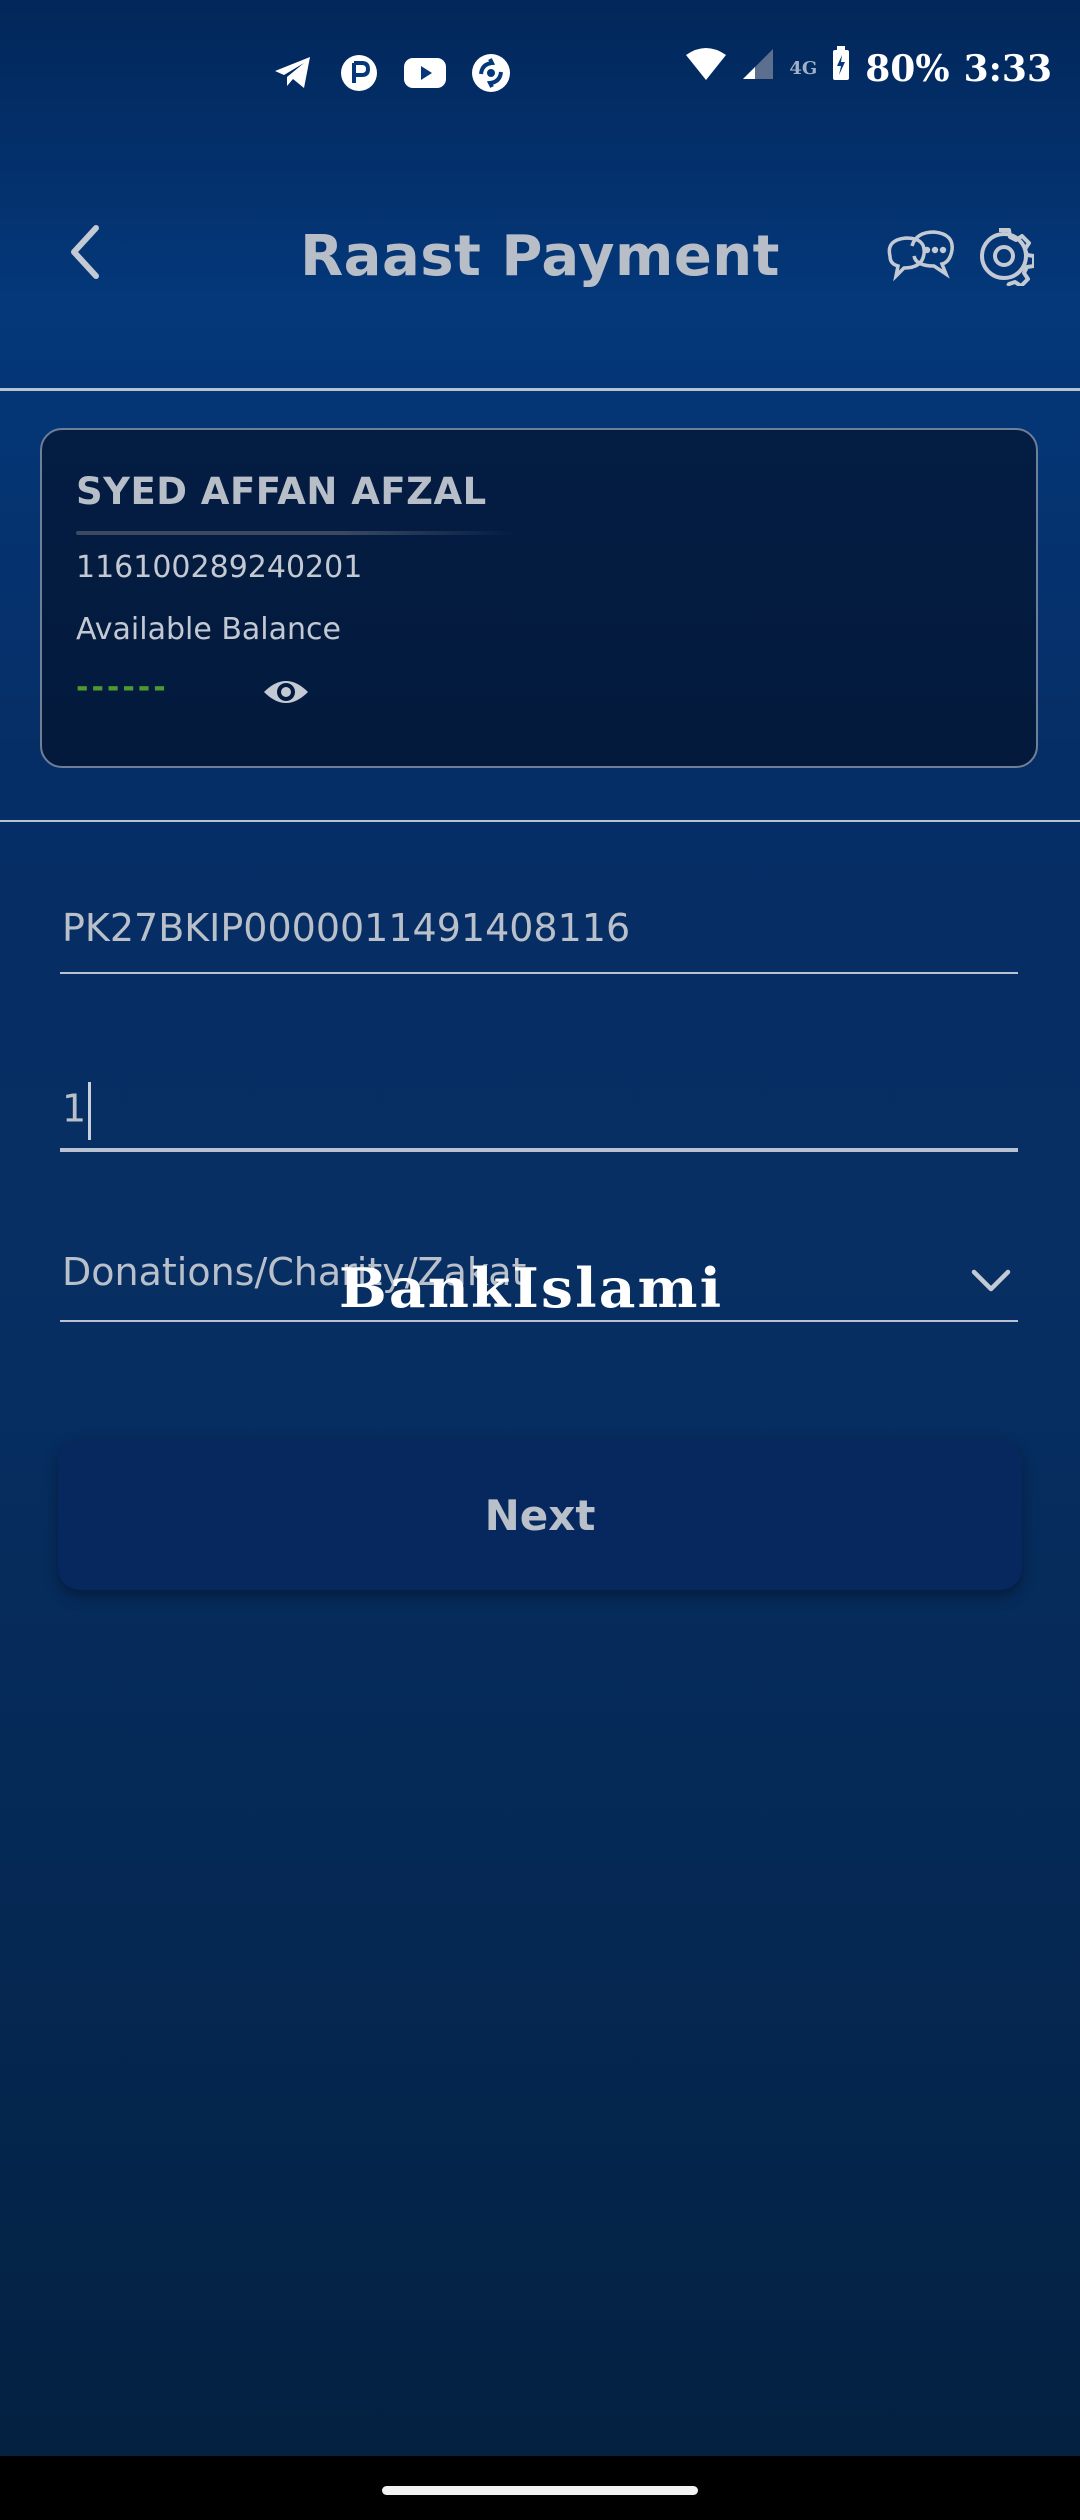  I want to click on masked-balance: ------, so click(122, 687).